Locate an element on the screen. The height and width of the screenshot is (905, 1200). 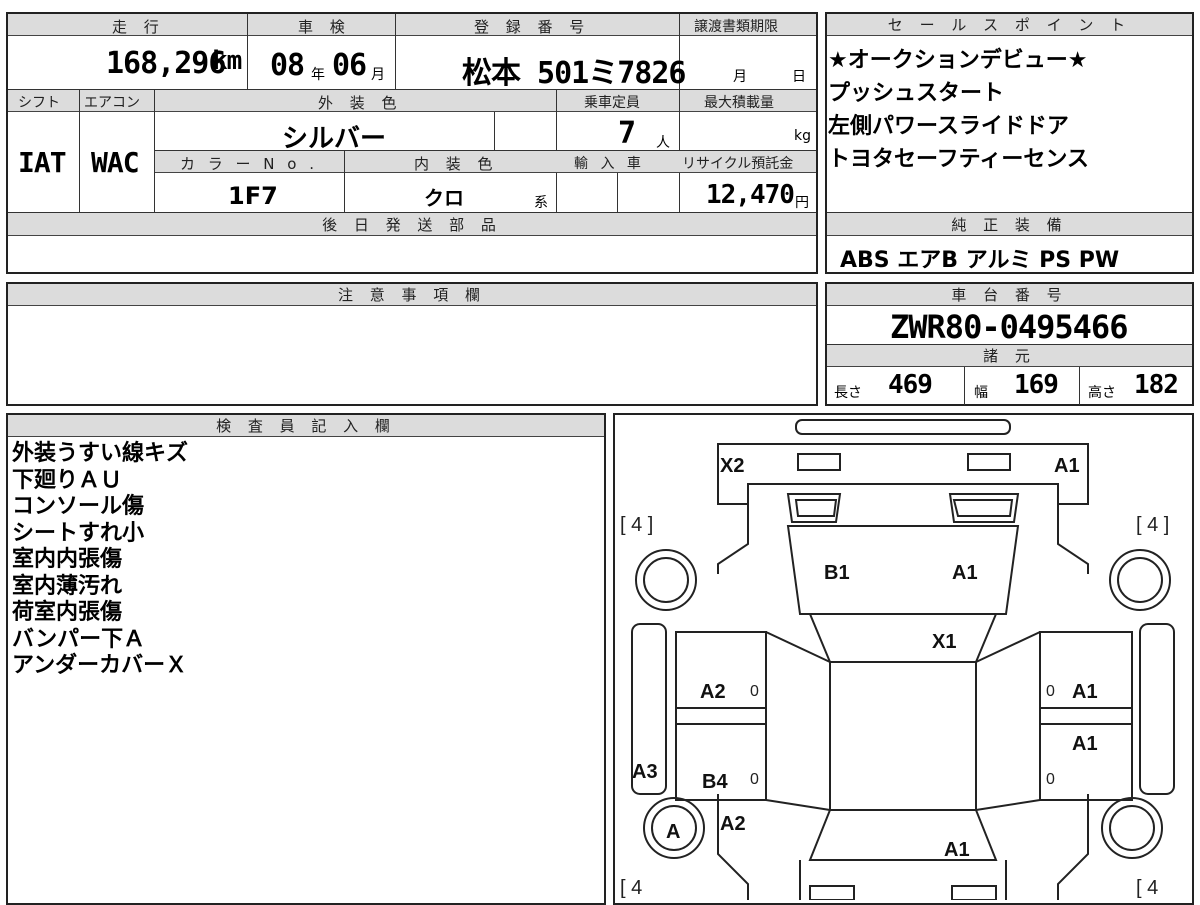
sales-point-item: 左側パワースライドドア is located at coordinates (948, 126).